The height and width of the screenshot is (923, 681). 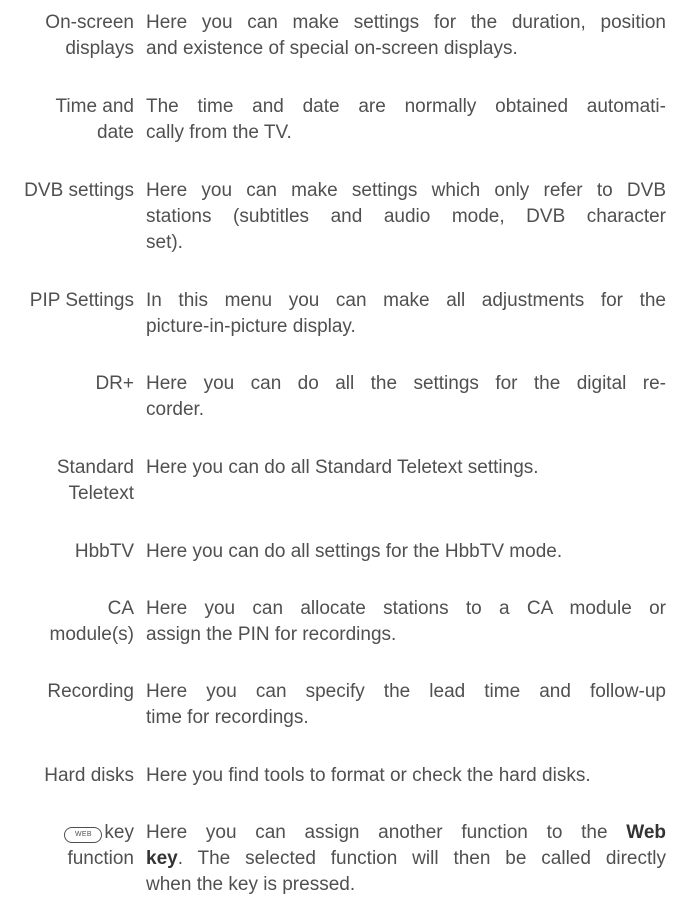 I want to click on term-line: DVB settings, so click(x=79, y=190).